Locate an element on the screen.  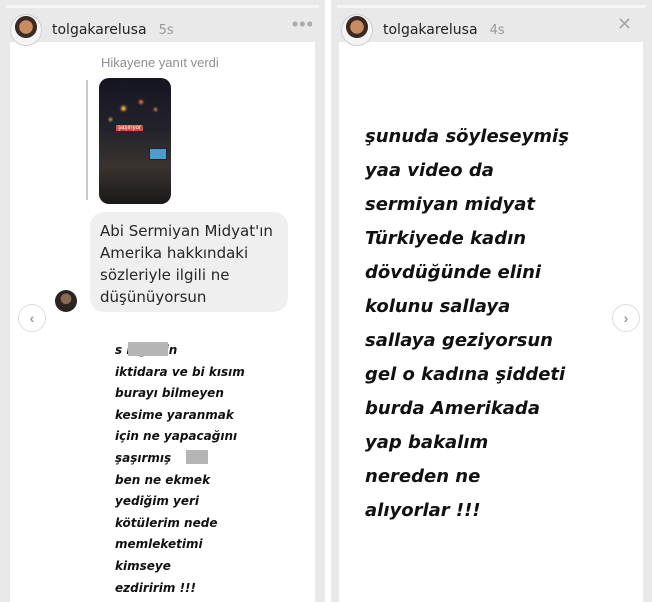
story-header: tolgakarelusa 4s is located at coordinates (423, 30).